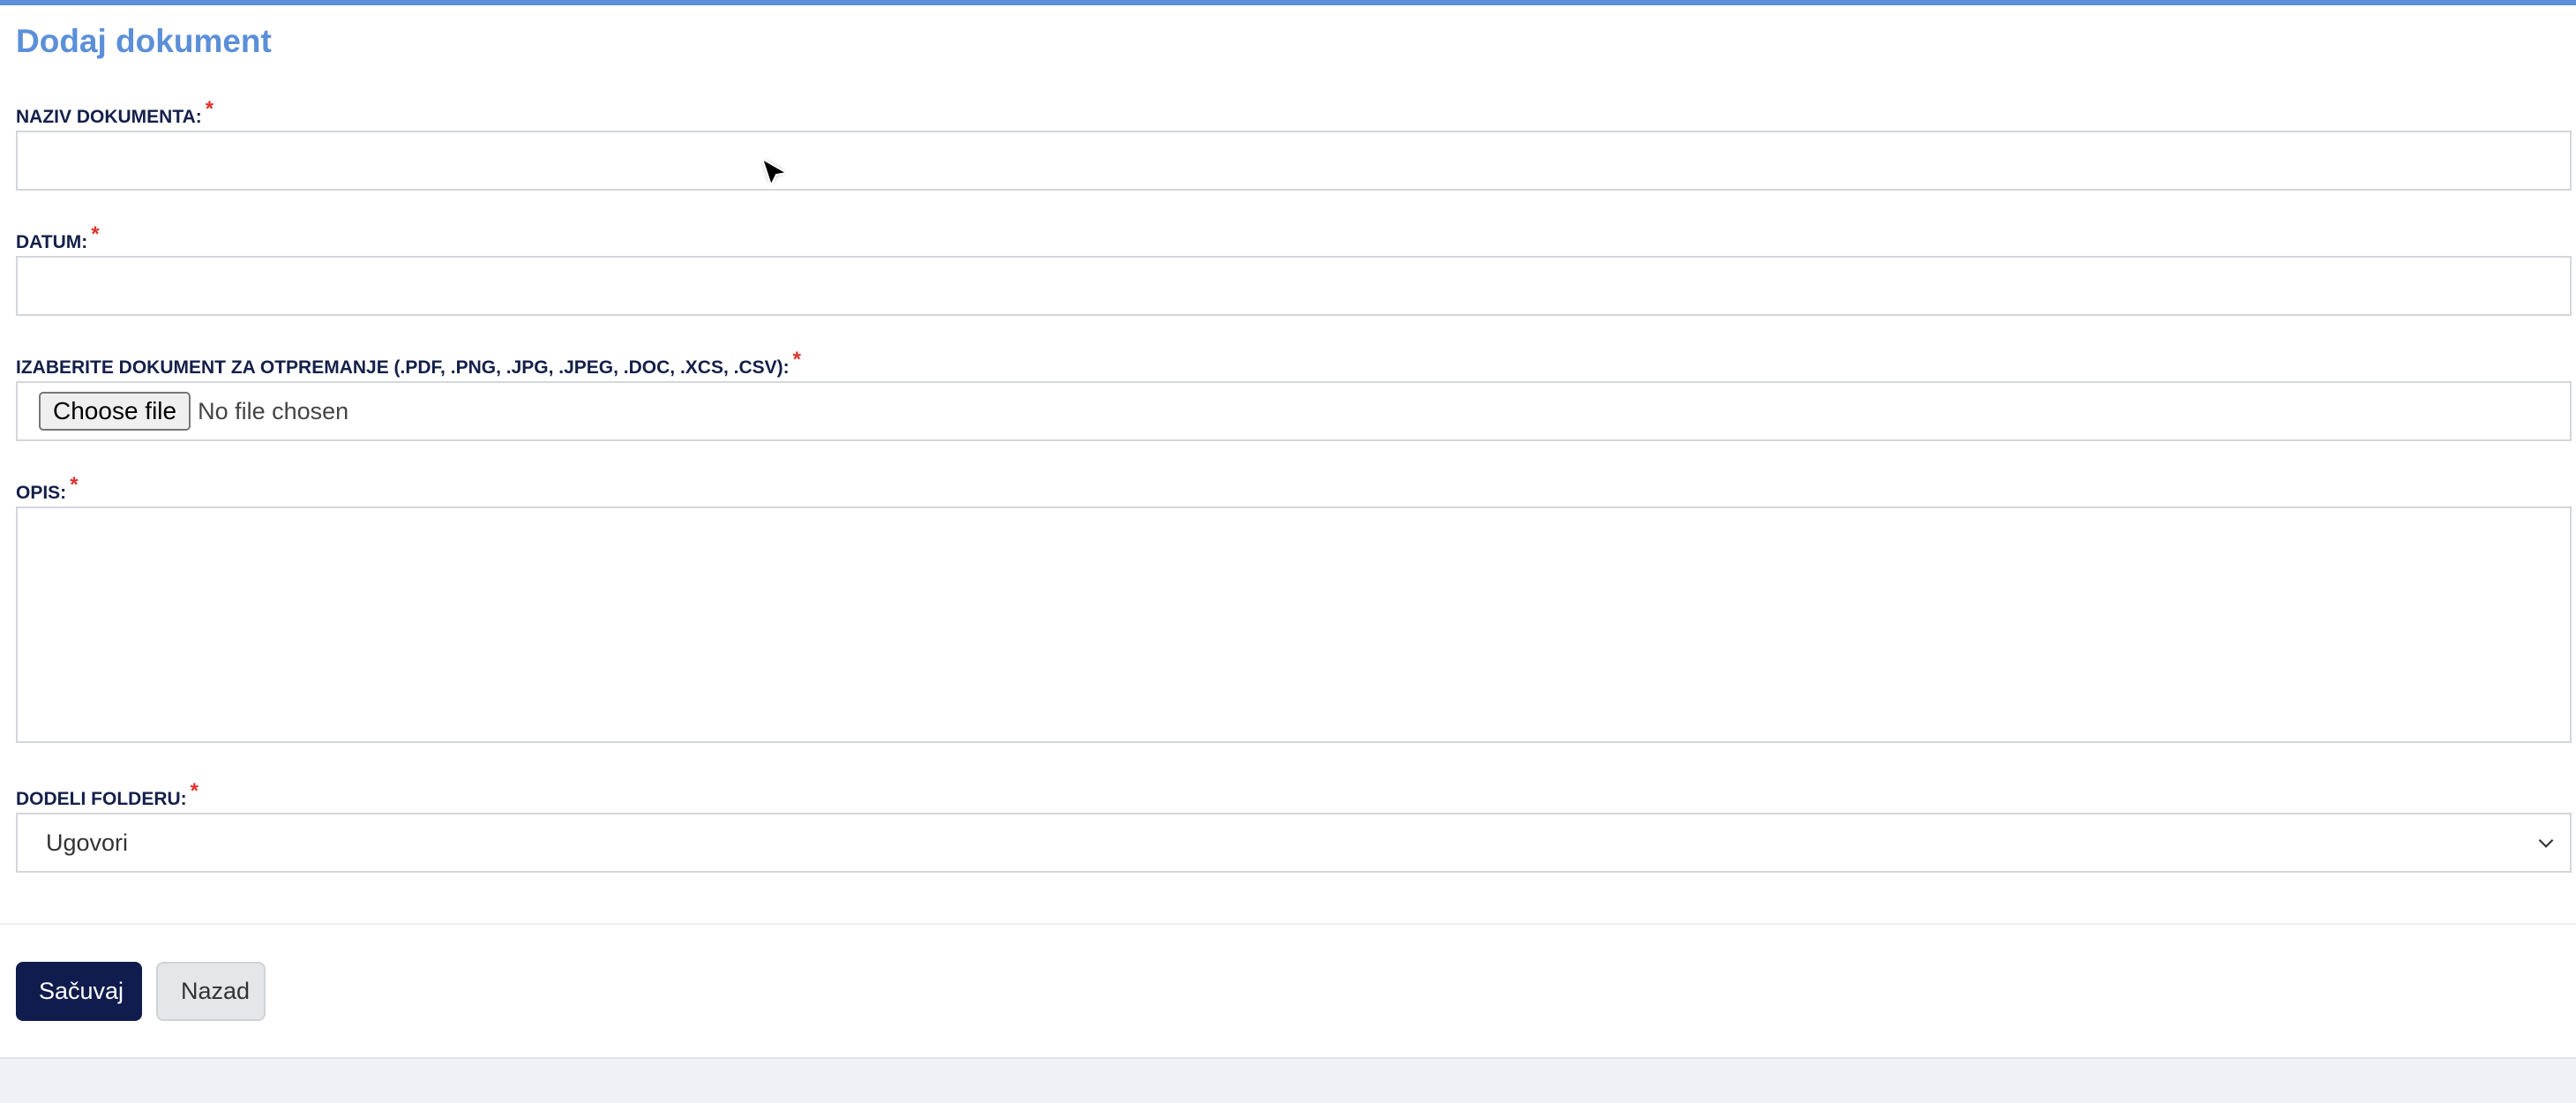  Describe the element at coordinates (1294, 161) in the screenshot. I see `document-name-input` at that location.